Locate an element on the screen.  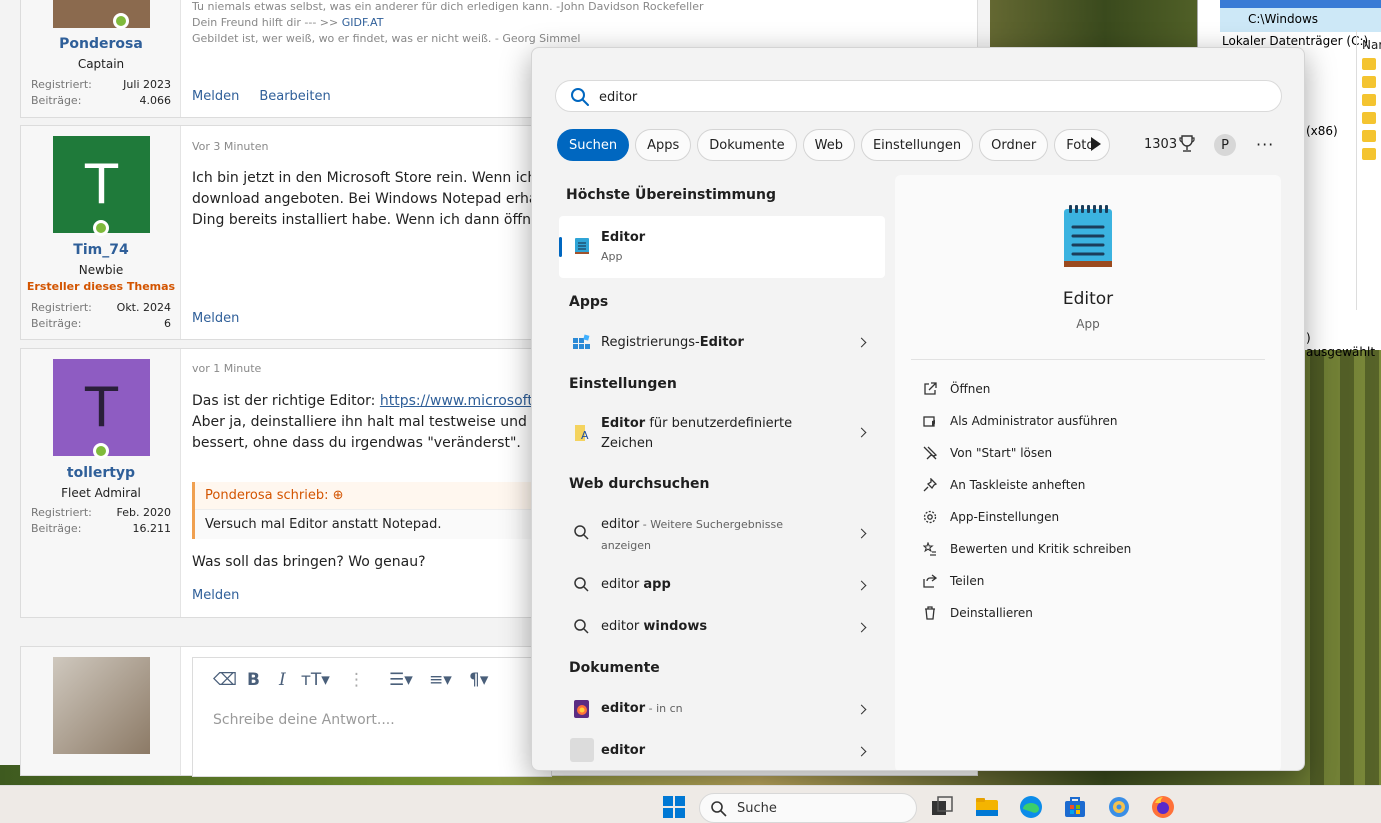
filter-tab-apps: Apps is located at coordinates (663, 145).